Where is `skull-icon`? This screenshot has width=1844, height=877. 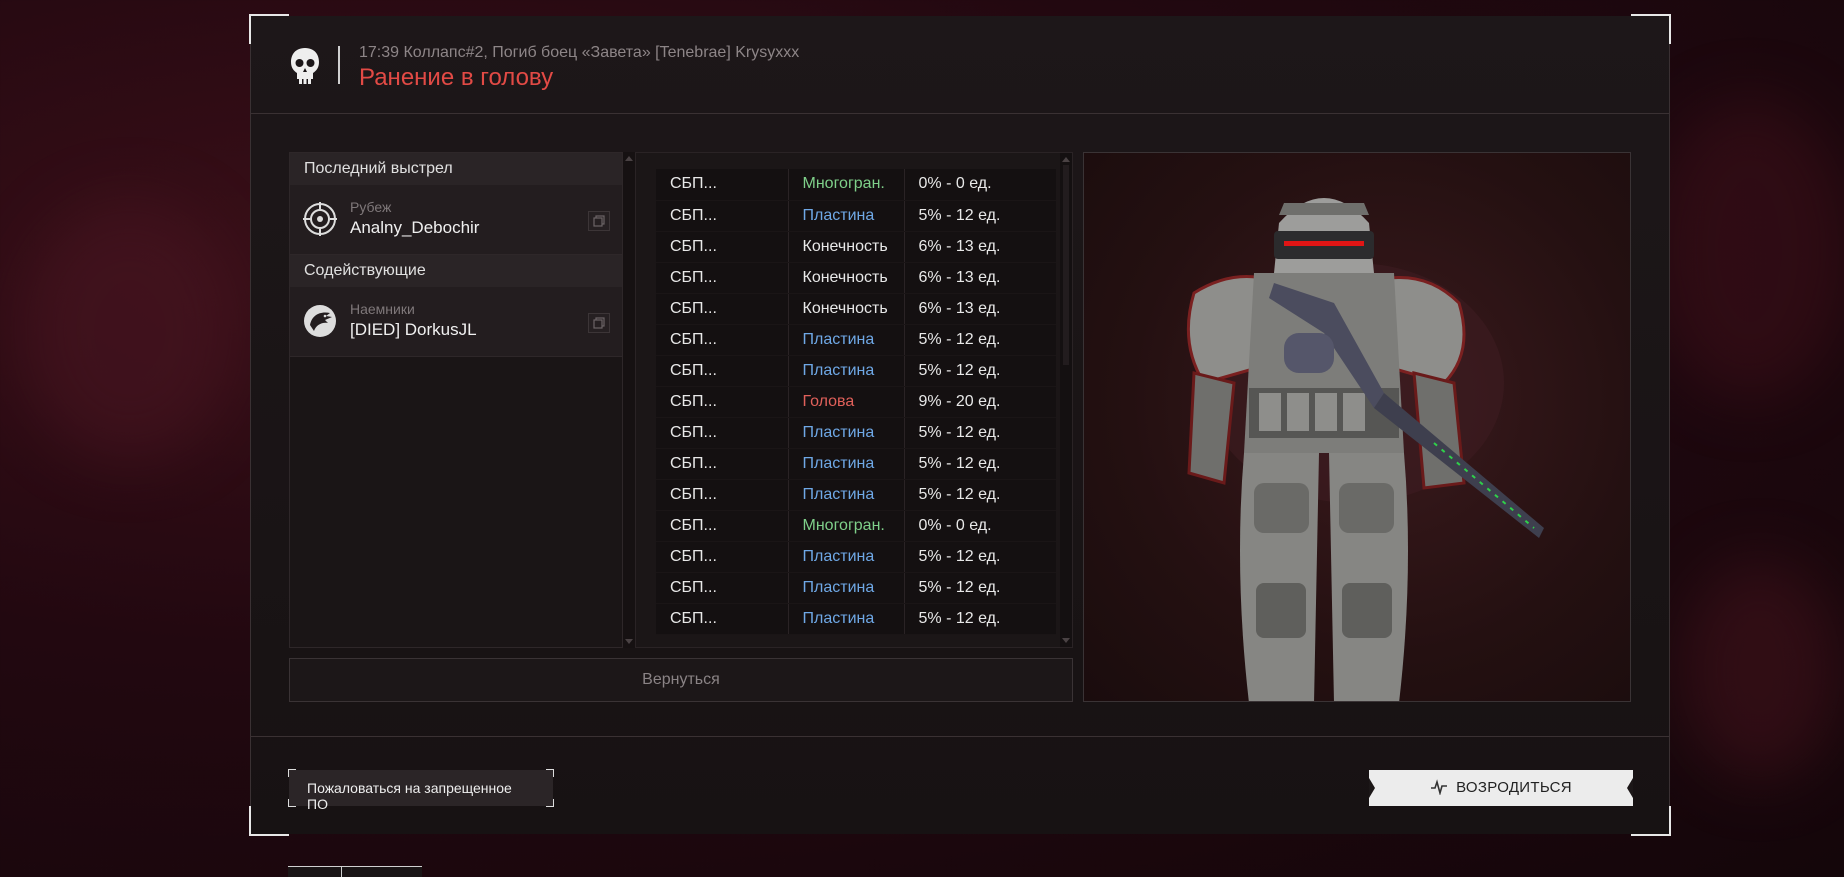
skull-icon is located at coordinates (305, 66).